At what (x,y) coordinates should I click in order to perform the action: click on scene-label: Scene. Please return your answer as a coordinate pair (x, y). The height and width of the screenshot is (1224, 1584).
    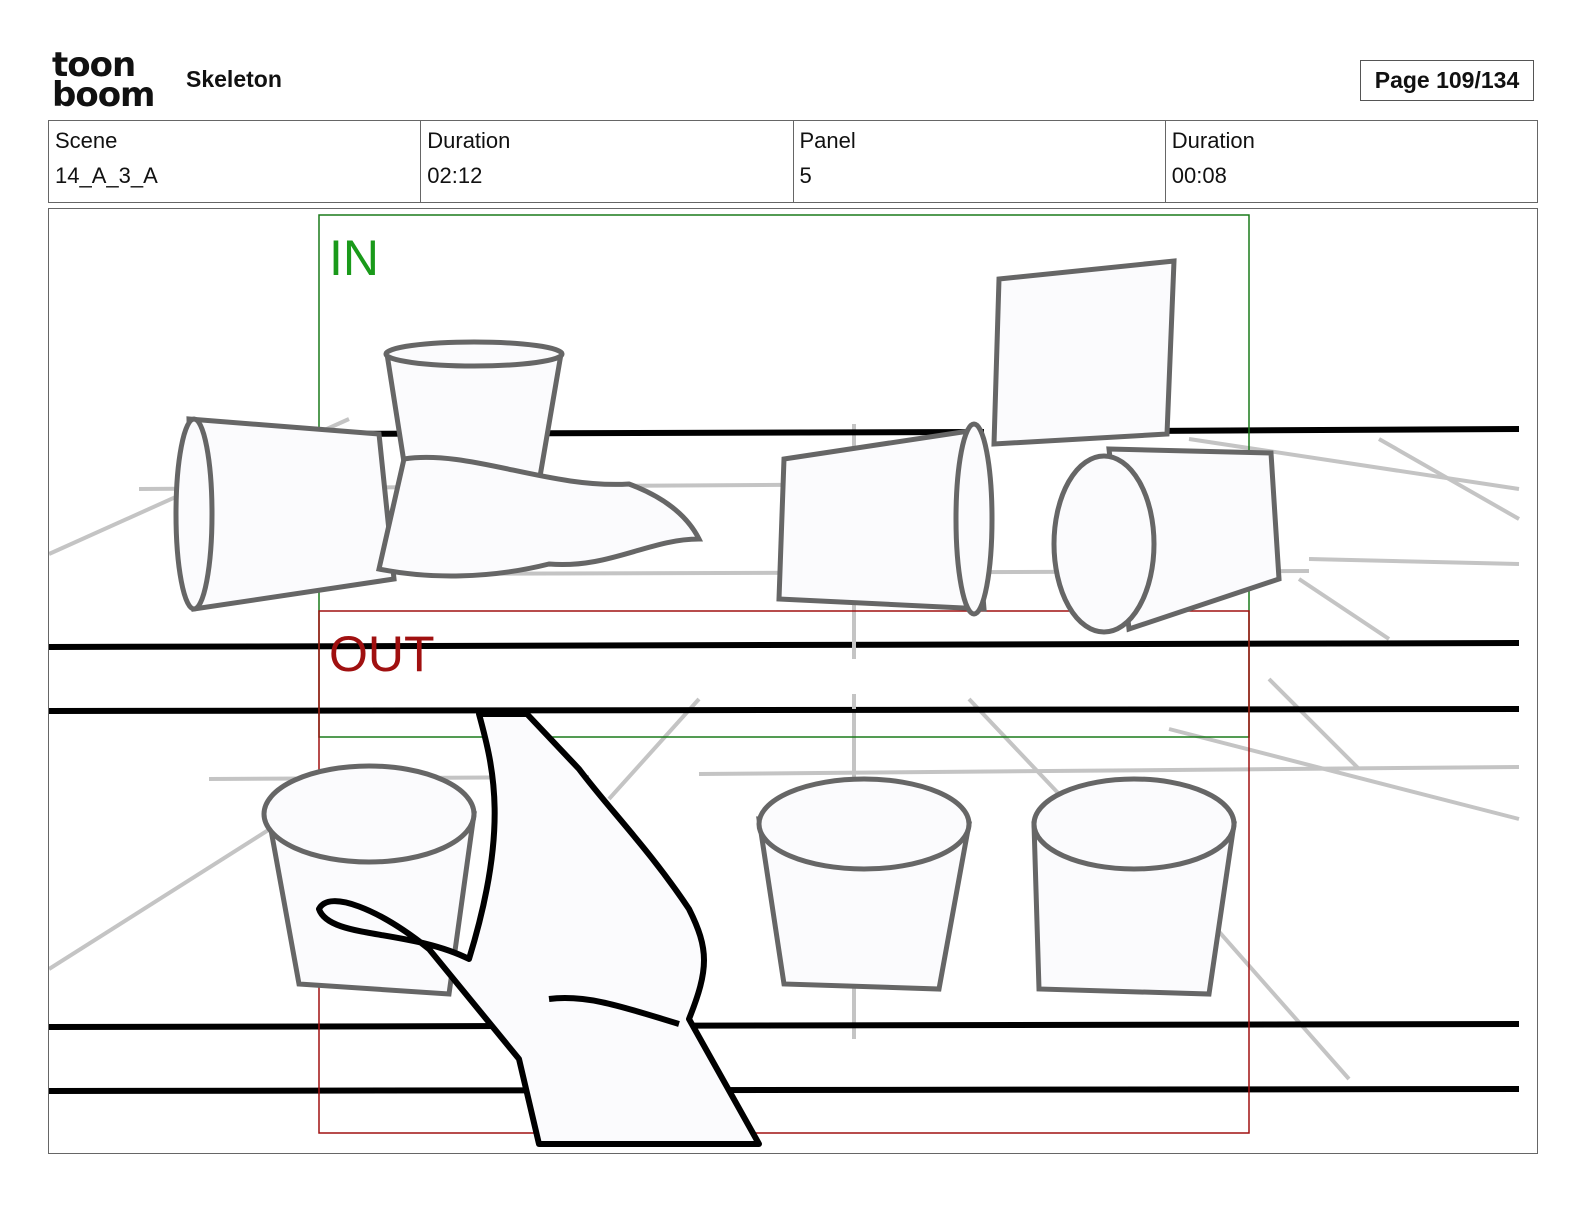
    Looking at the image, I should click on (86, 140).